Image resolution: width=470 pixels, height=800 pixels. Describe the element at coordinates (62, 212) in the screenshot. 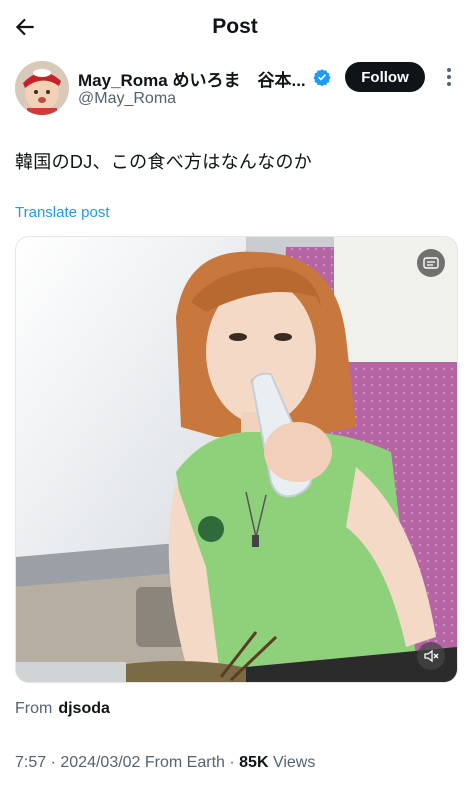

I see `translate-post-link: Translate post` at that location.